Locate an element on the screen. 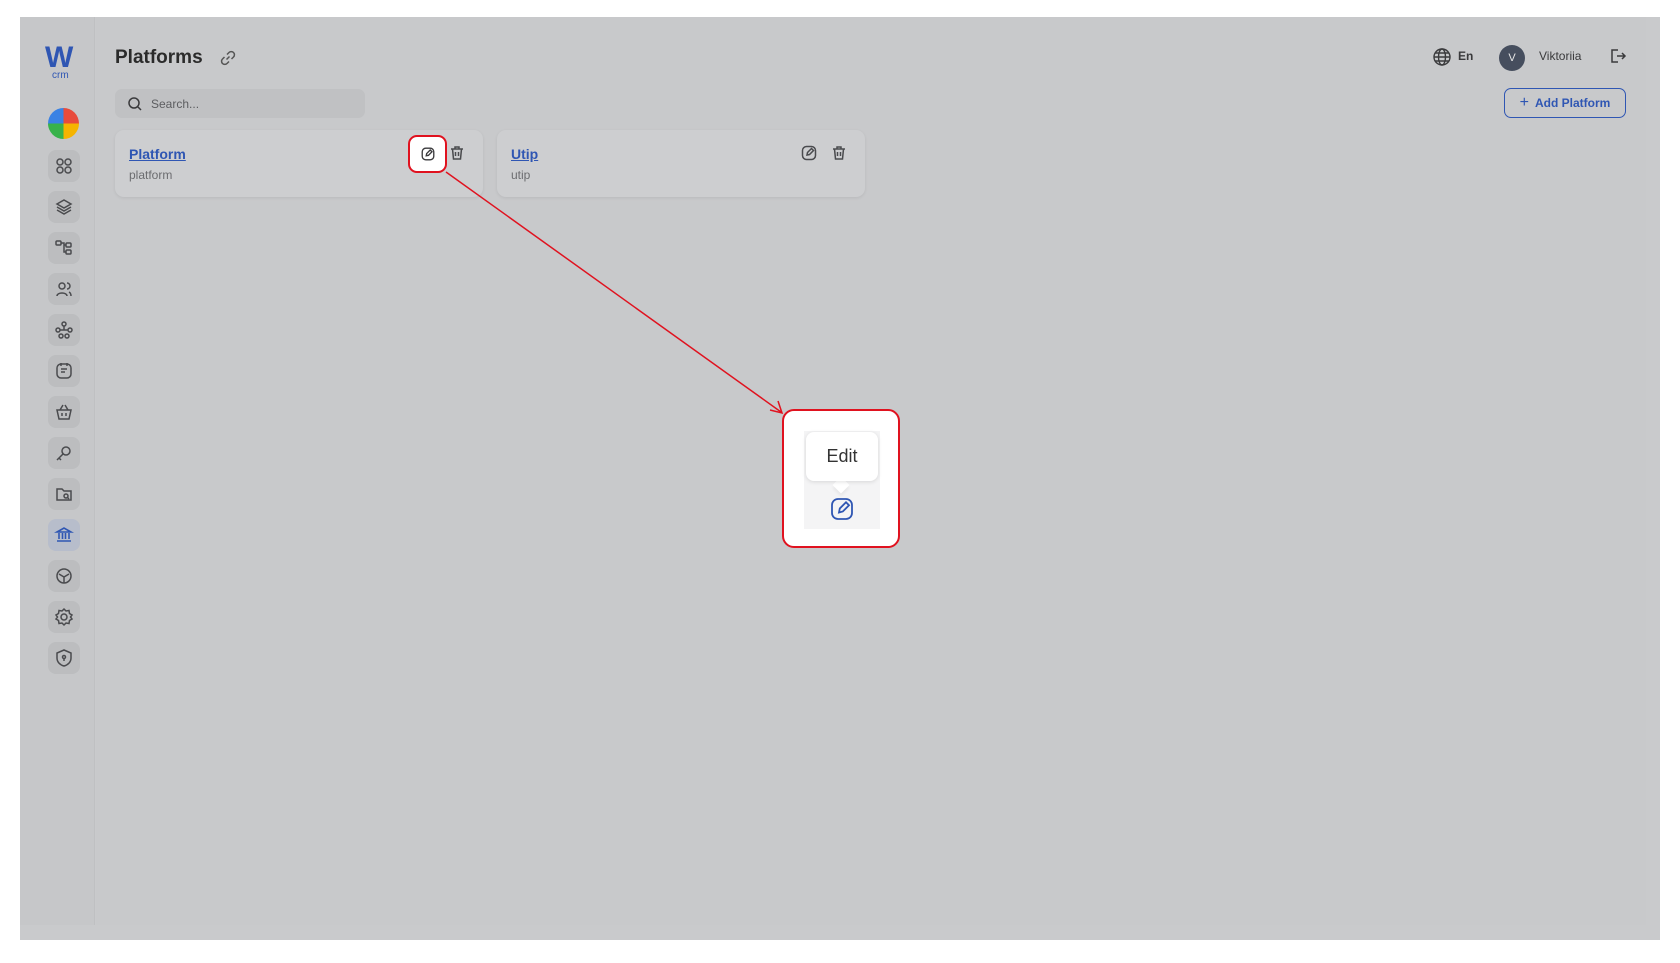 The height and width of the screenshot is (963, 1680). app-logo: W crm is located at coordinates (65, 63).